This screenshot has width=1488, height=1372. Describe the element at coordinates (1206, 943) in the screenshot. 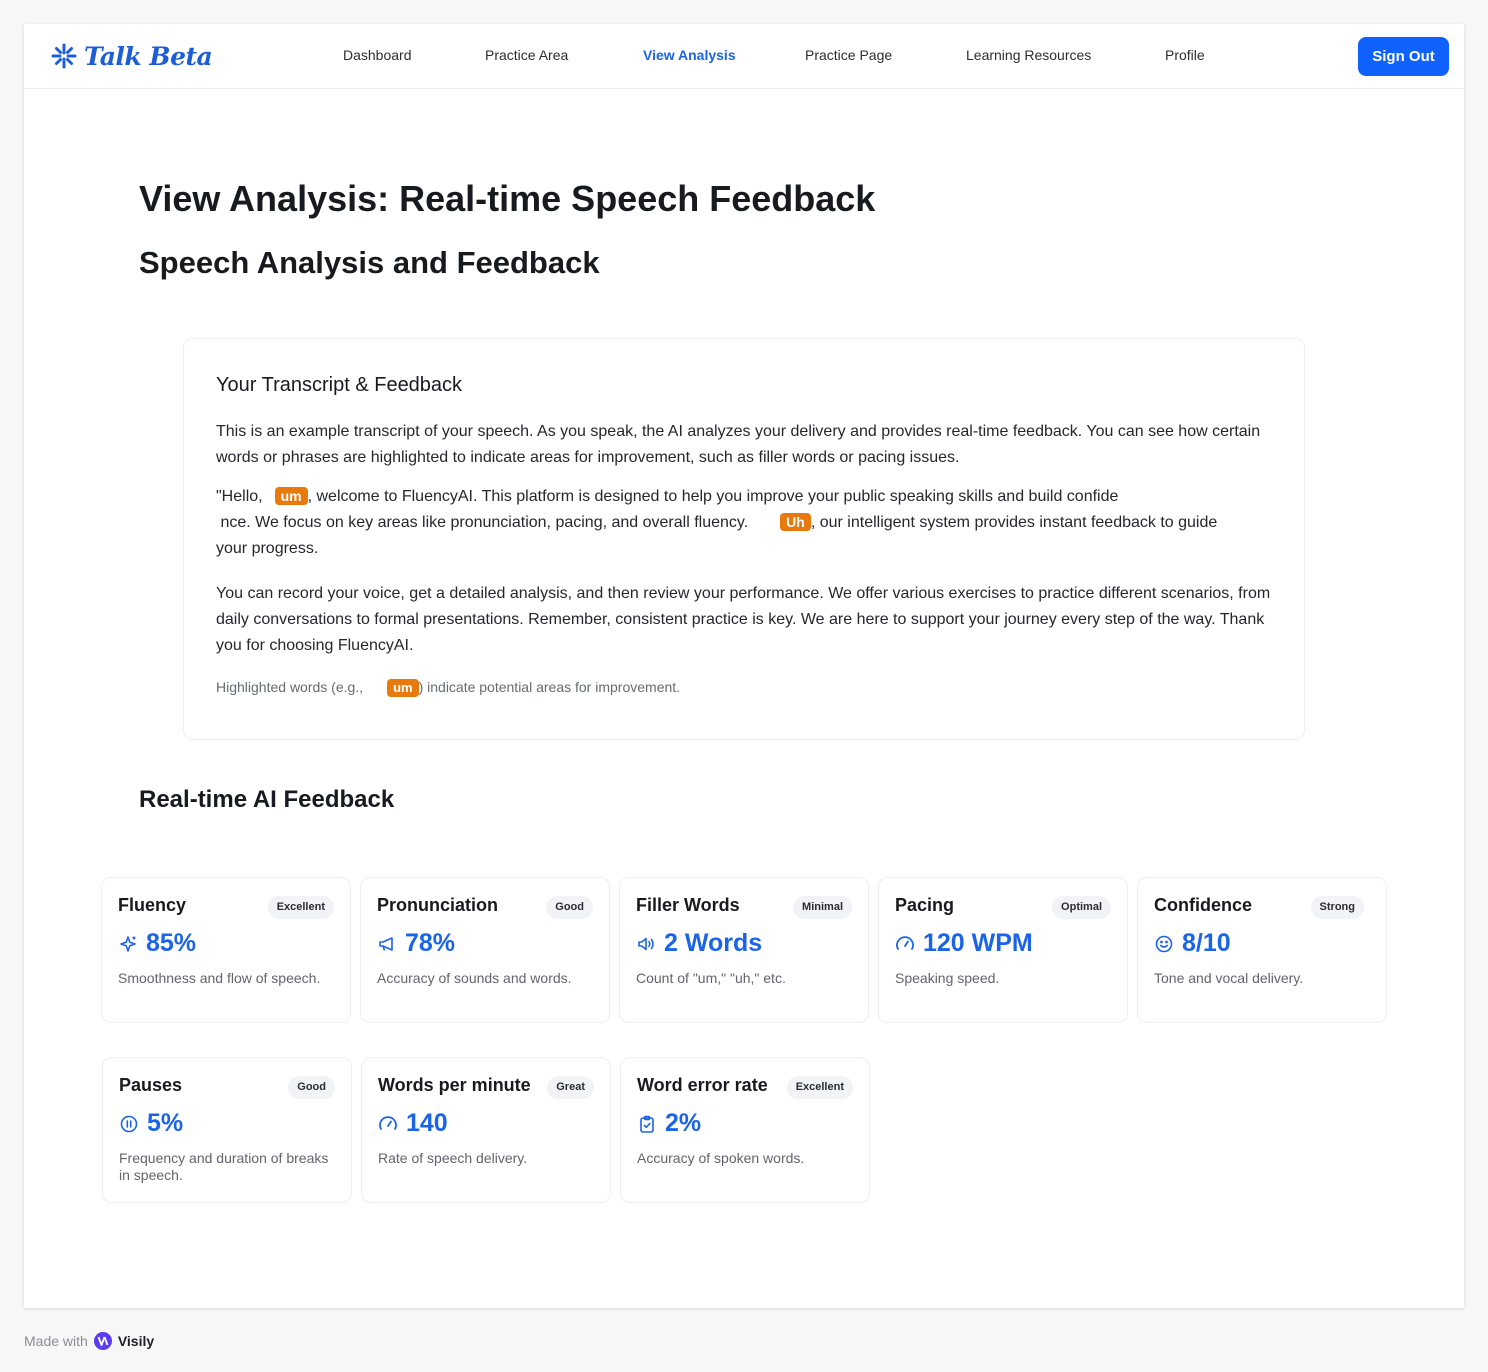

I see `metric-value: 8/10` at that location.